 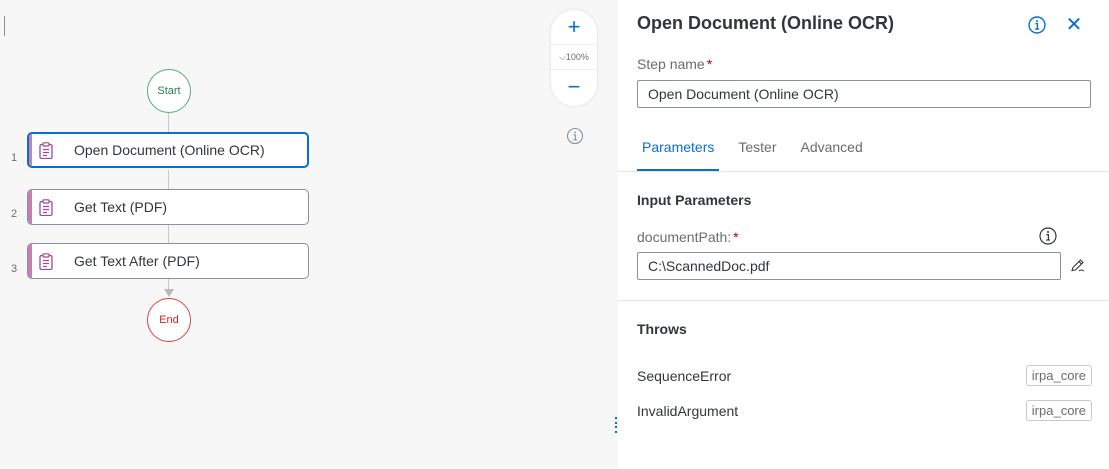 What do you see at coordinates (1074, 25) in the screenshot?
I see `close-icon: ✕` at bounding box center [1074, 25].